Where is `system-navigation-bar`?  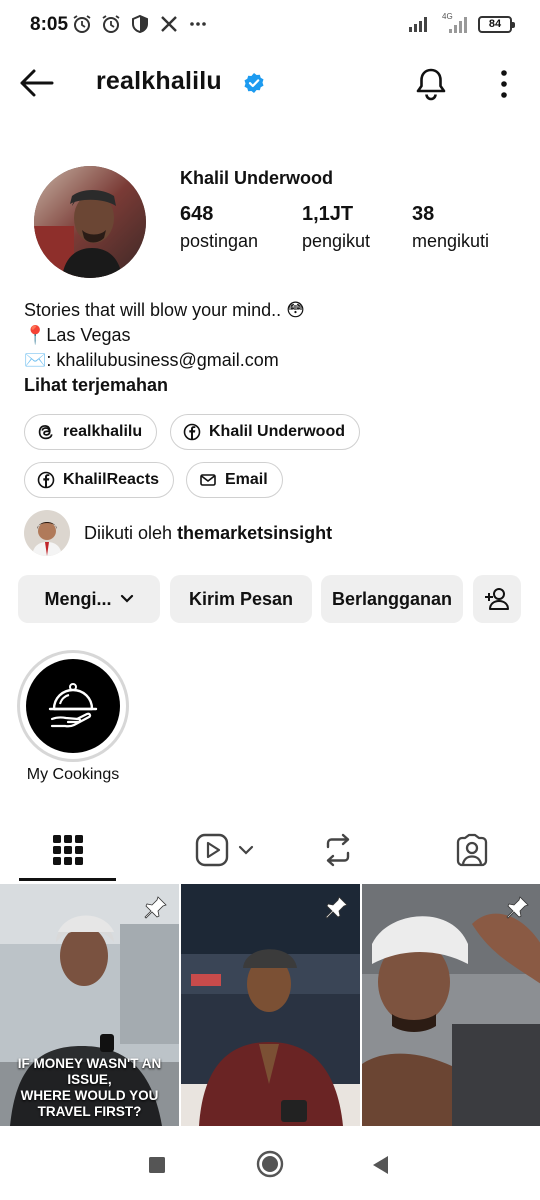
system-navigation-bar is located at coordinates (270, 1164).